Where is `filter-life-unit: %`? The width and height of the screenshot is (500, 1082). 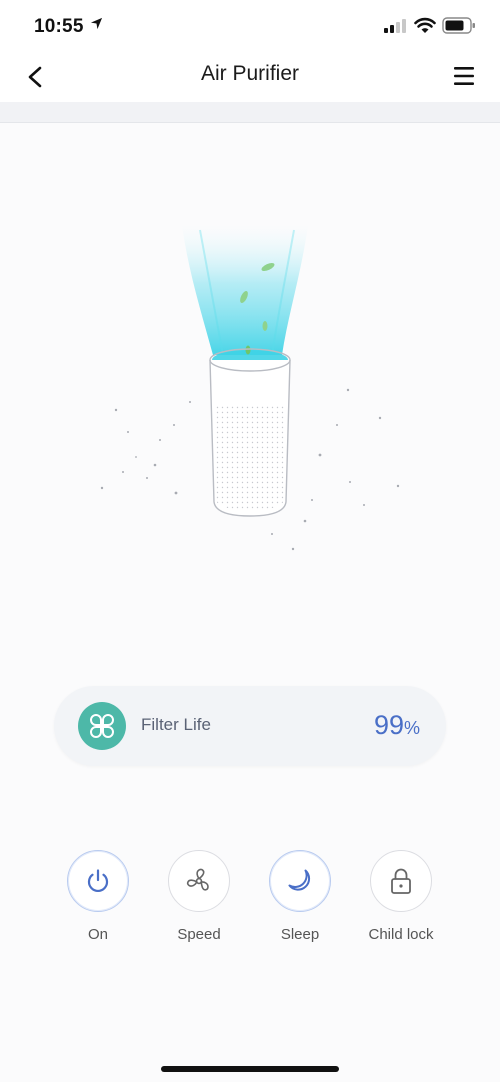 filter-life-unit: % is located at coordinates (411, 728).